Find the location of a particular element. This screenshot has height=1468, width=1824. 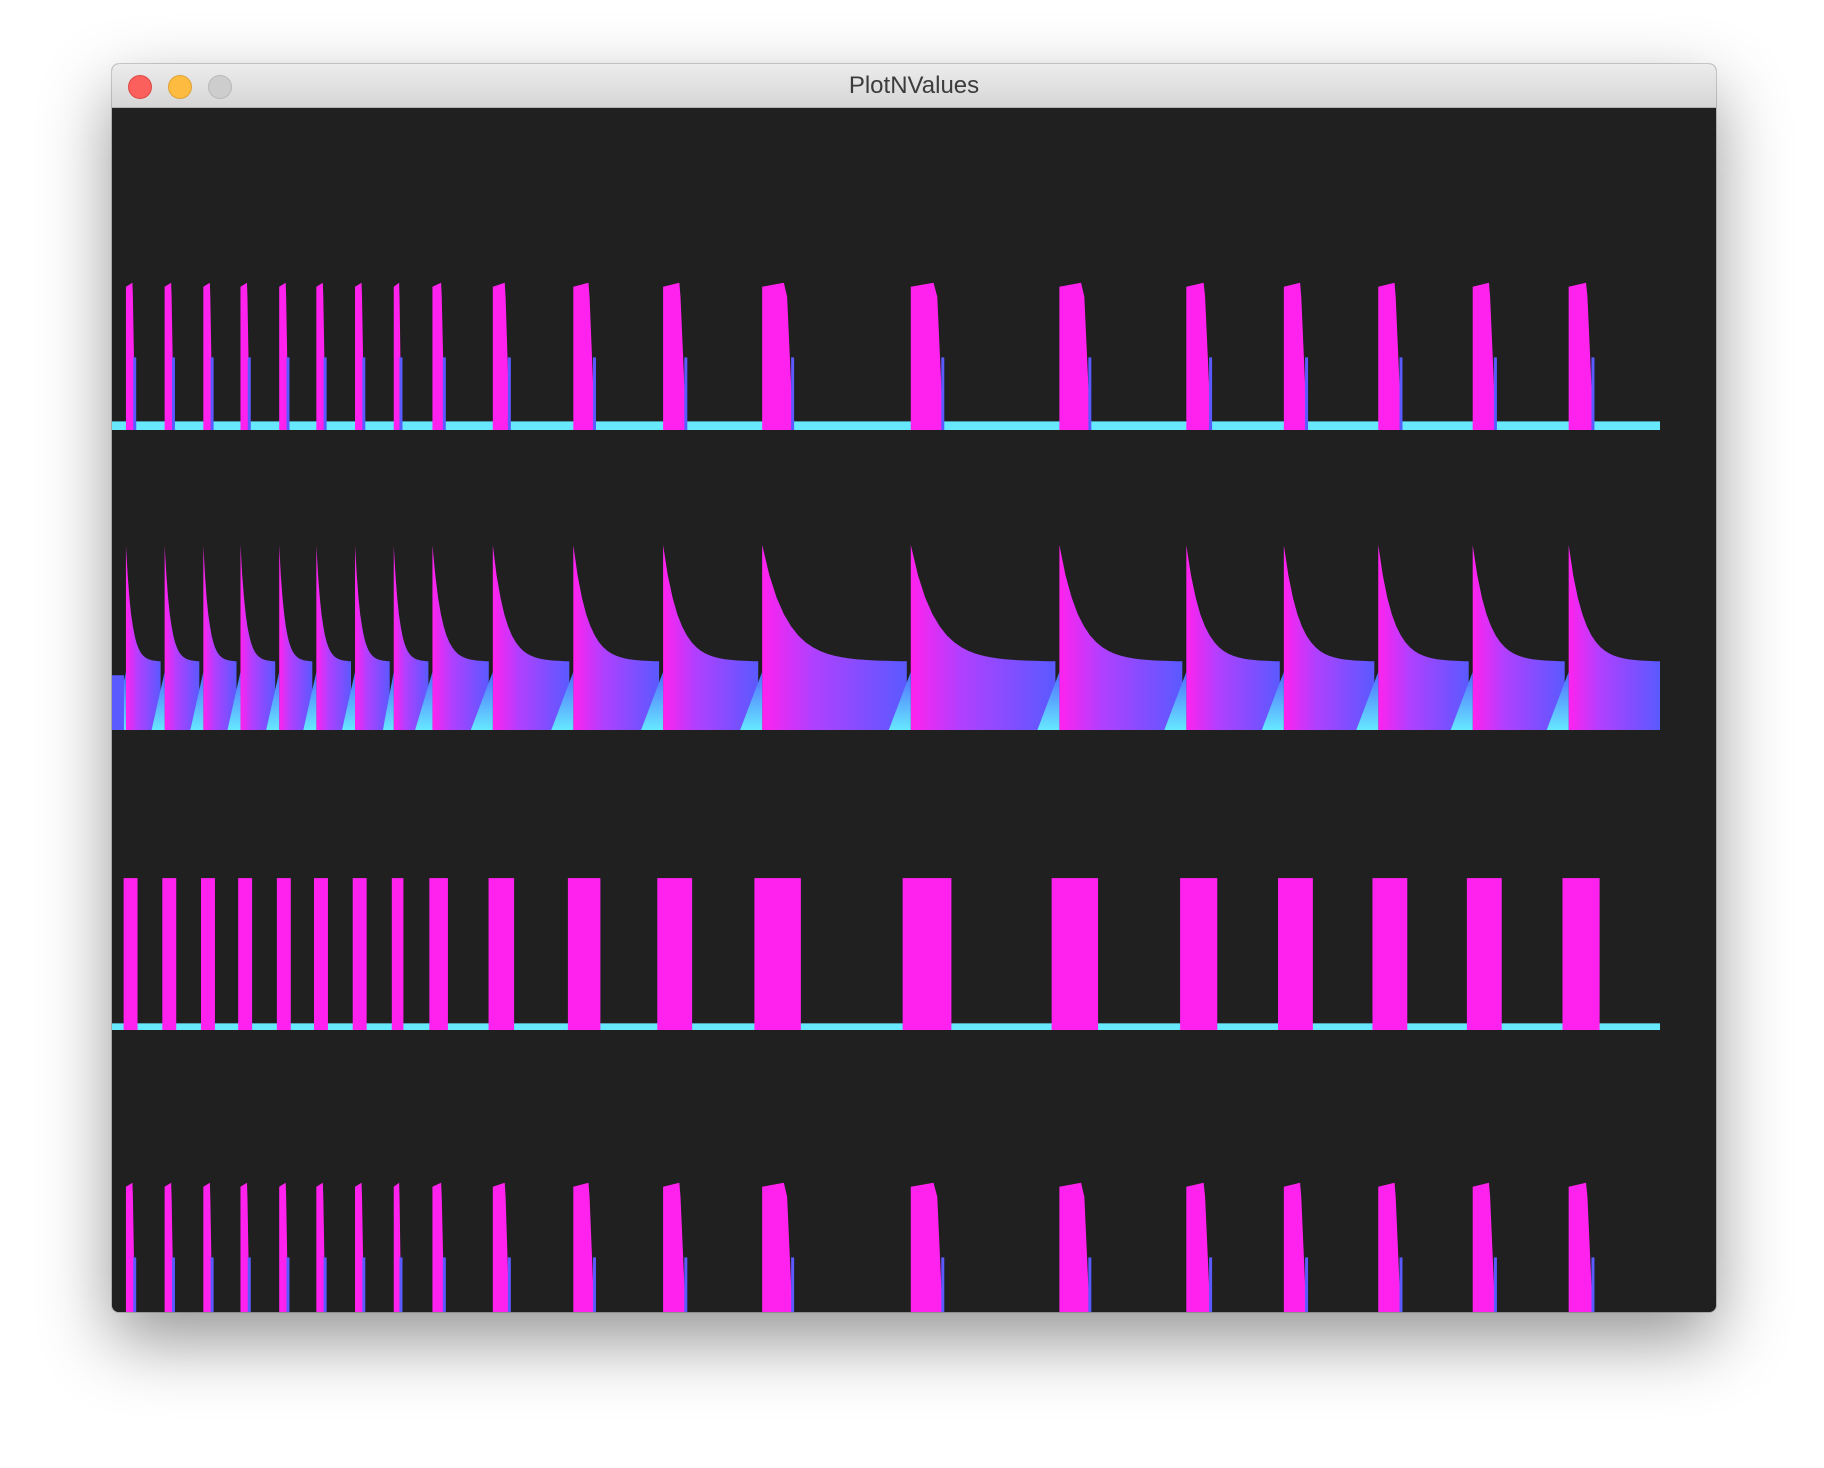

title-bar: PlotNValues is located at coordinates (914, 86).